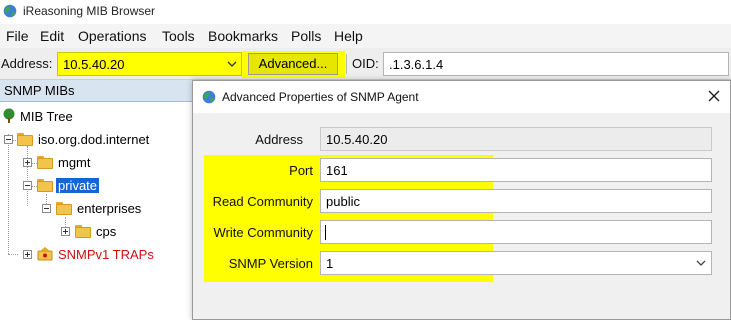 This screenshot has width=731, height=320. What do you see at coordinates (112, 36) in the screenshot?
I see `menu-operations: Operations` at bounding box center [112, 36].